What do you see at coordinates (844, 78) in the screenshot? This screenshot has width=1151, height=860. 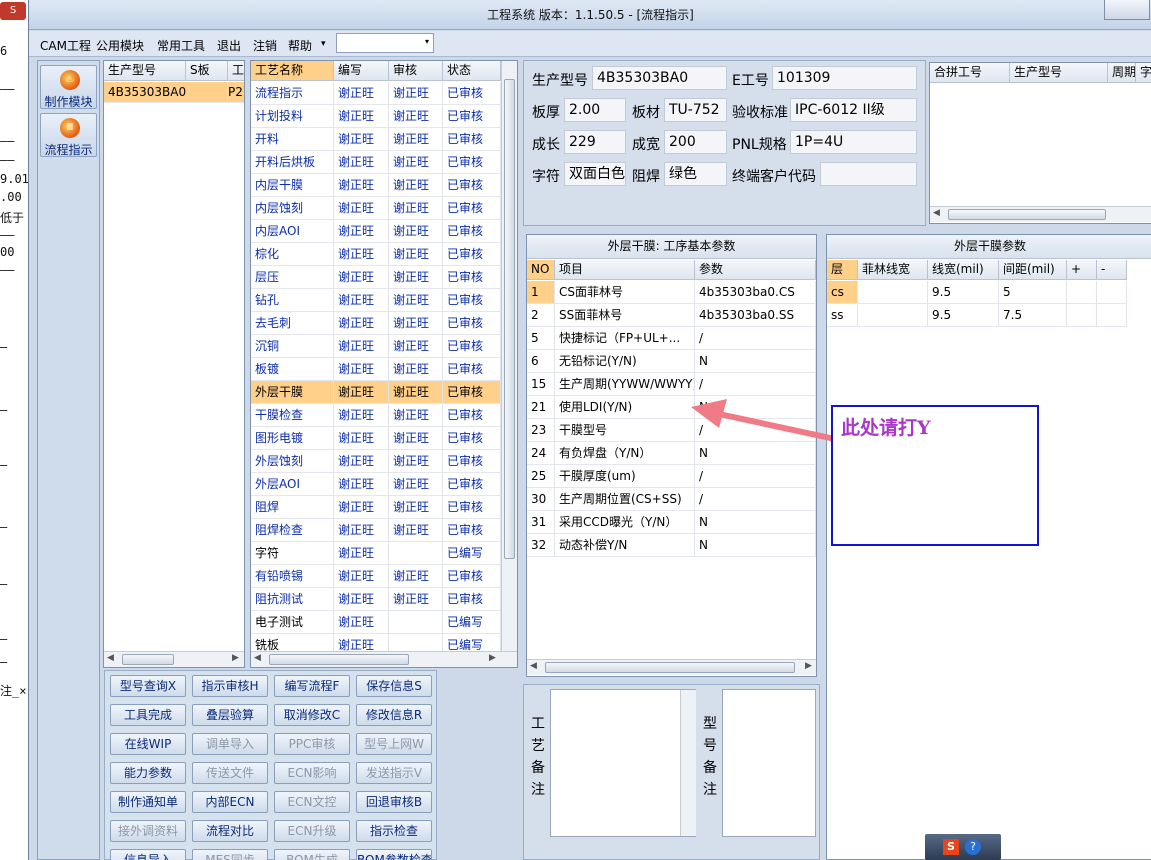 I see `e-no-value: 101309` at bounding box center [844, 78].